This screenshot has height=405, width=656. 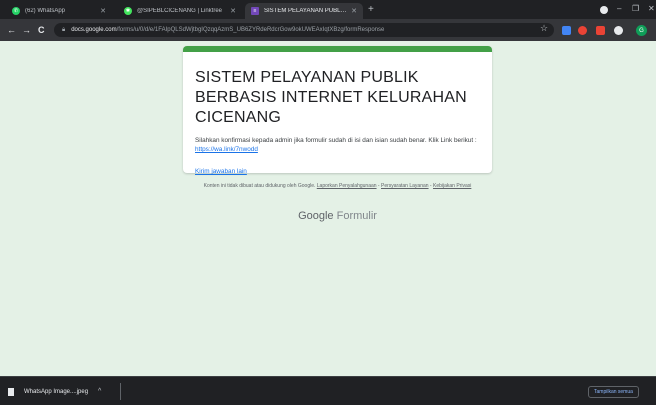 I want to click on tab-whatsapp: ✆ (62) WhatsApp ✕, so click(x=59, y=11).